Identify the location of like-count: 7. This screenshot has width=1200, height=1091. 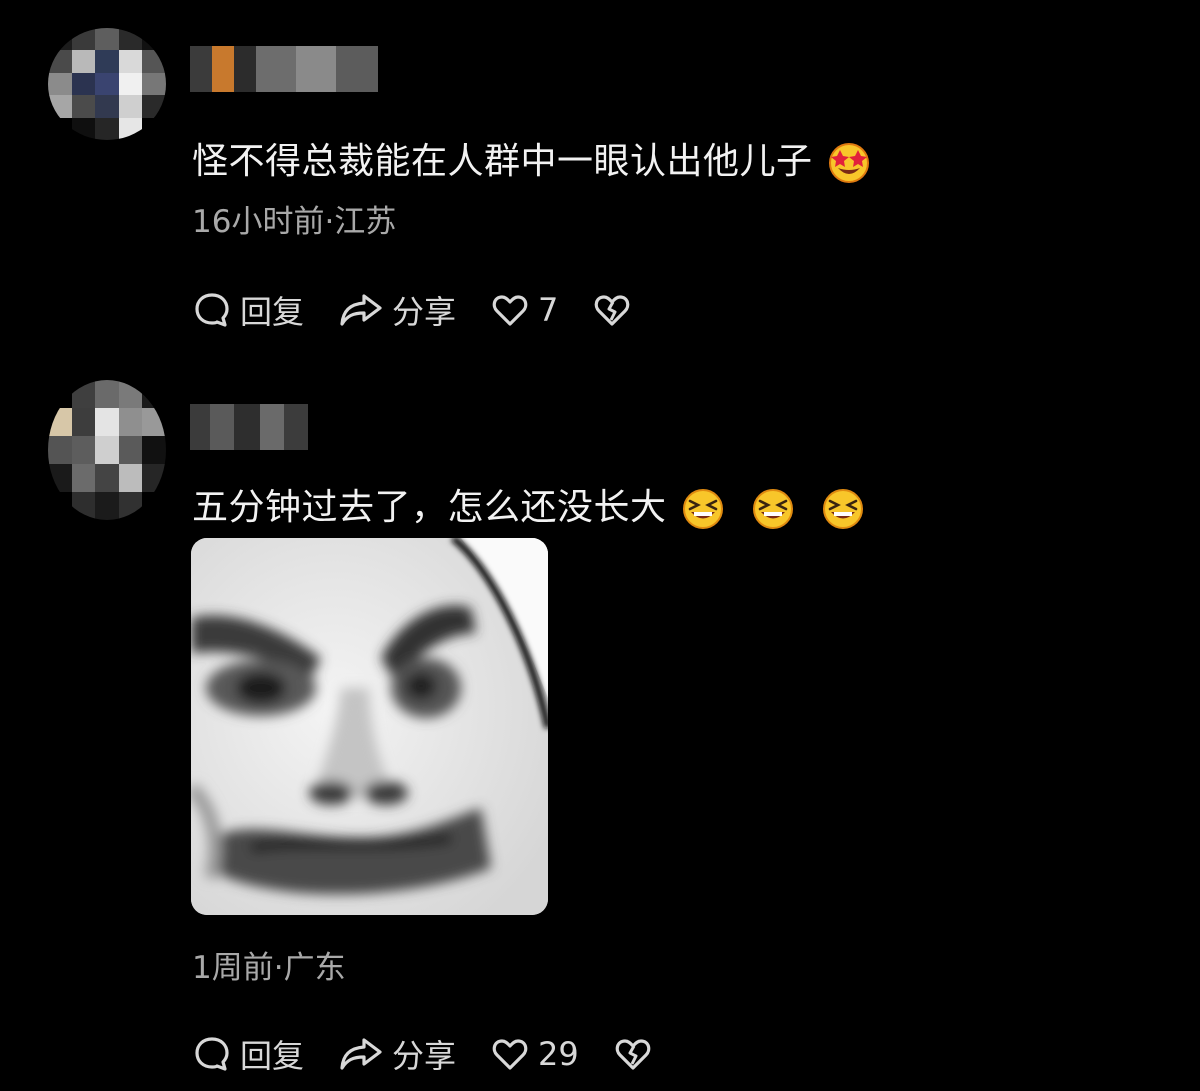
(548, 310).